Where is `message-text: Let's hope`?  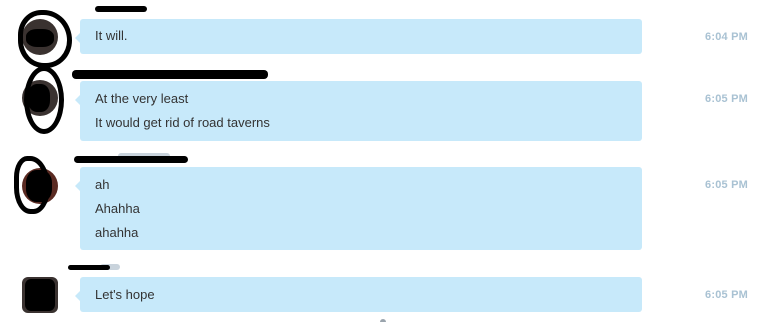 message-text: Let's hope is located at coordinates (125, 294).